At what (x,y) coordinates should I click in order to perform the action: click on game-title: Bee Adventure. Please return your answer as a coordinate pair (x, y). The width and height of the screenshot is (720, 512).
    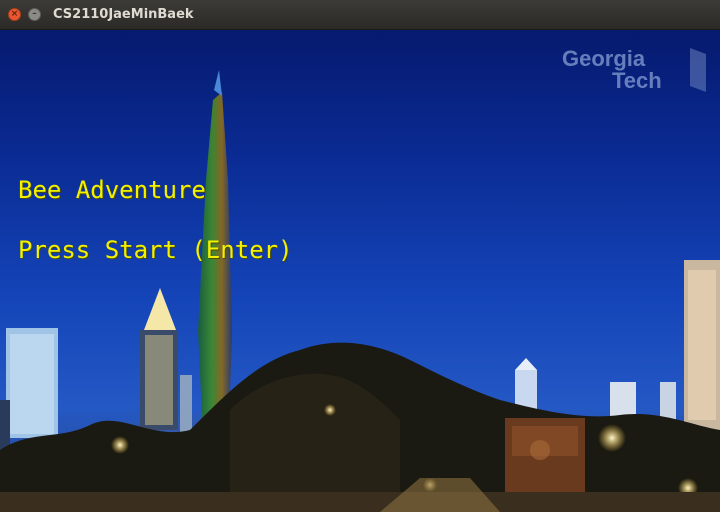
    Looking at the image, I should click on (112, 190).